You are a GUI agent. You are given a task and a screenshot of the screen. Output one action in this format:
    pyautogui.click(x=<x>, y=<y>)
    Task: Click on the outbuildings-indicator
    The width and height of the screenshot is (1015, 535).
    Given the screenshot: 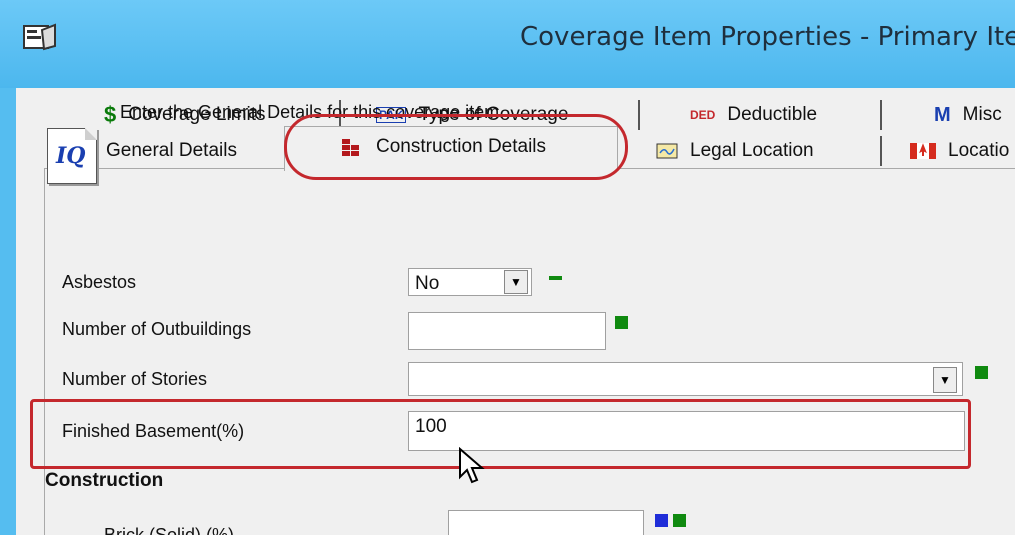 What is the action you would take?
    pyautogui.click(x=621, y=322)
    